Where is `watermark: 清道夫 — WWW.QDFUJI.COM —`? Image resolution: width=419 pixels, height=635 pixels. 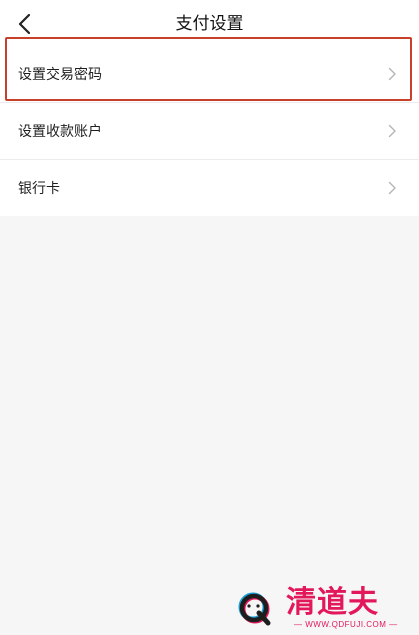 watermark: 清道夫 — WWW.QDFUJI.COM — is located at coordinates (317, 607).